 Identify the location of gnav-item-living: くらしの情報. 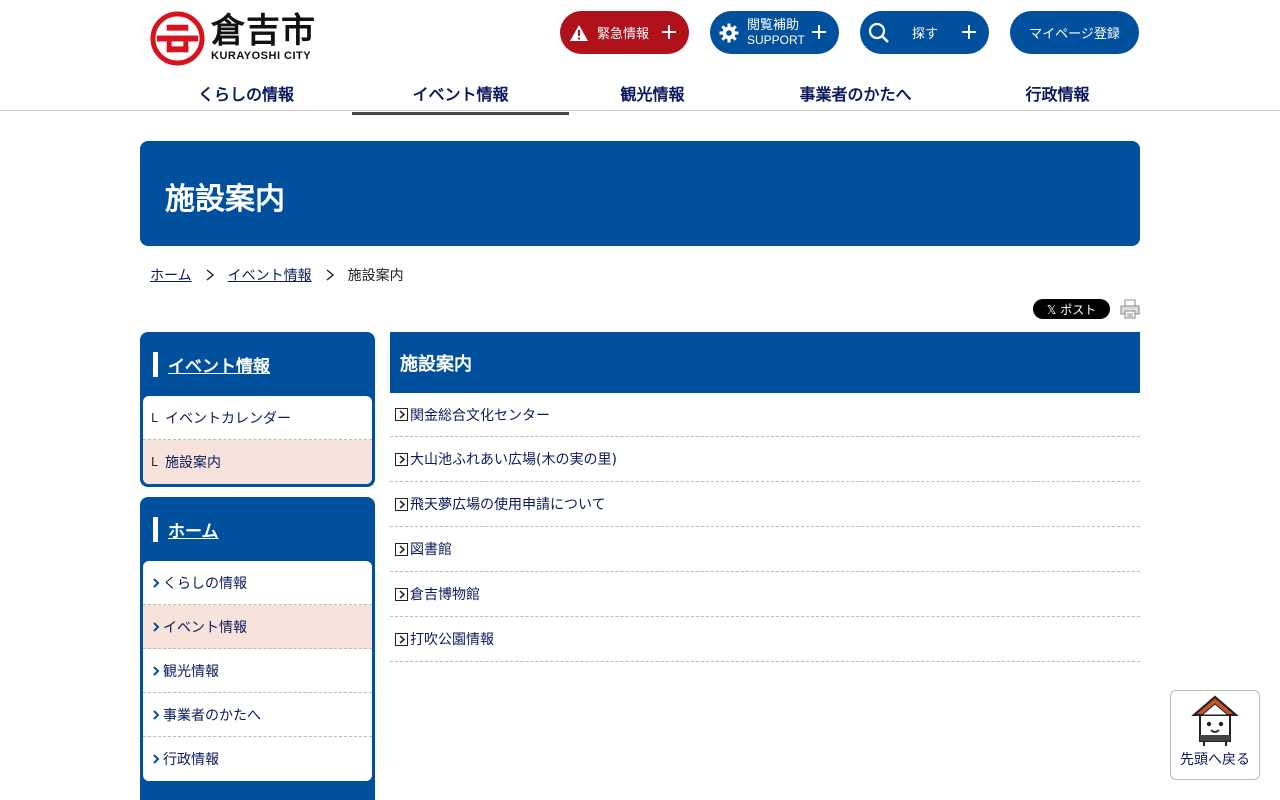
(246, 92).